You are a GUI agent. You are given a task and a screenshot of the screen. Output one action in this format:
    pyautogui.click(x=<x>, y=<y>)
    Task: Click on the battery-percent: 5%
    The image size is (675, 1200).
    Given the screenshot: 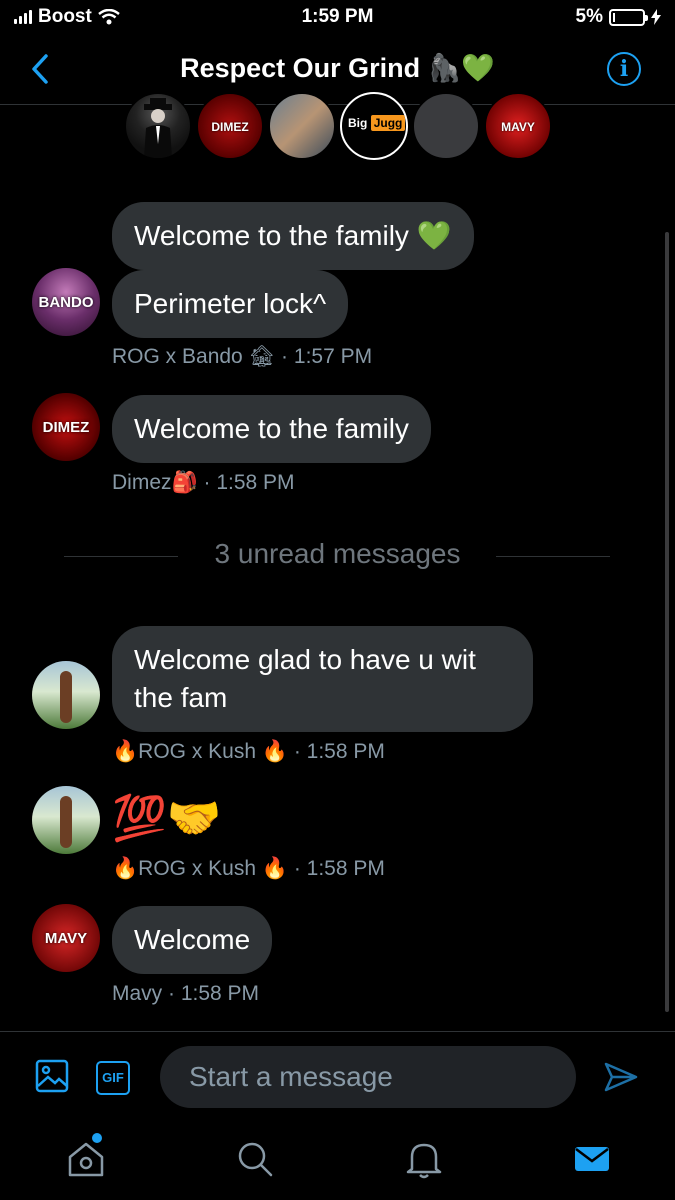 What is the action you would take?
    pyautogui.click(x=589, y=16)
    